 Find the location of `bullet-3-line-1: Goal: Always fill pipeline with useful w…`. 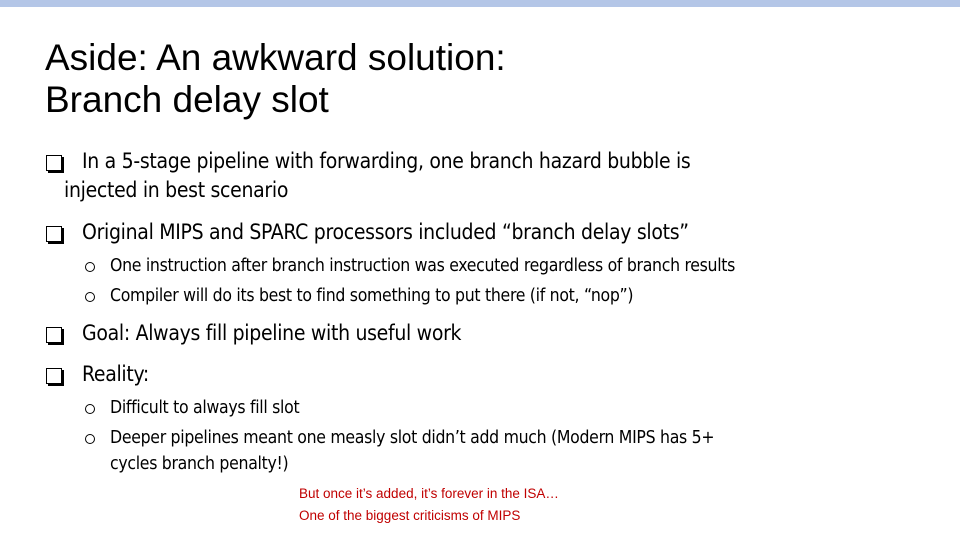

bullet-3-line-1: Goal: Always fill pipeline with useful w… is located at coordinates (272, 333).